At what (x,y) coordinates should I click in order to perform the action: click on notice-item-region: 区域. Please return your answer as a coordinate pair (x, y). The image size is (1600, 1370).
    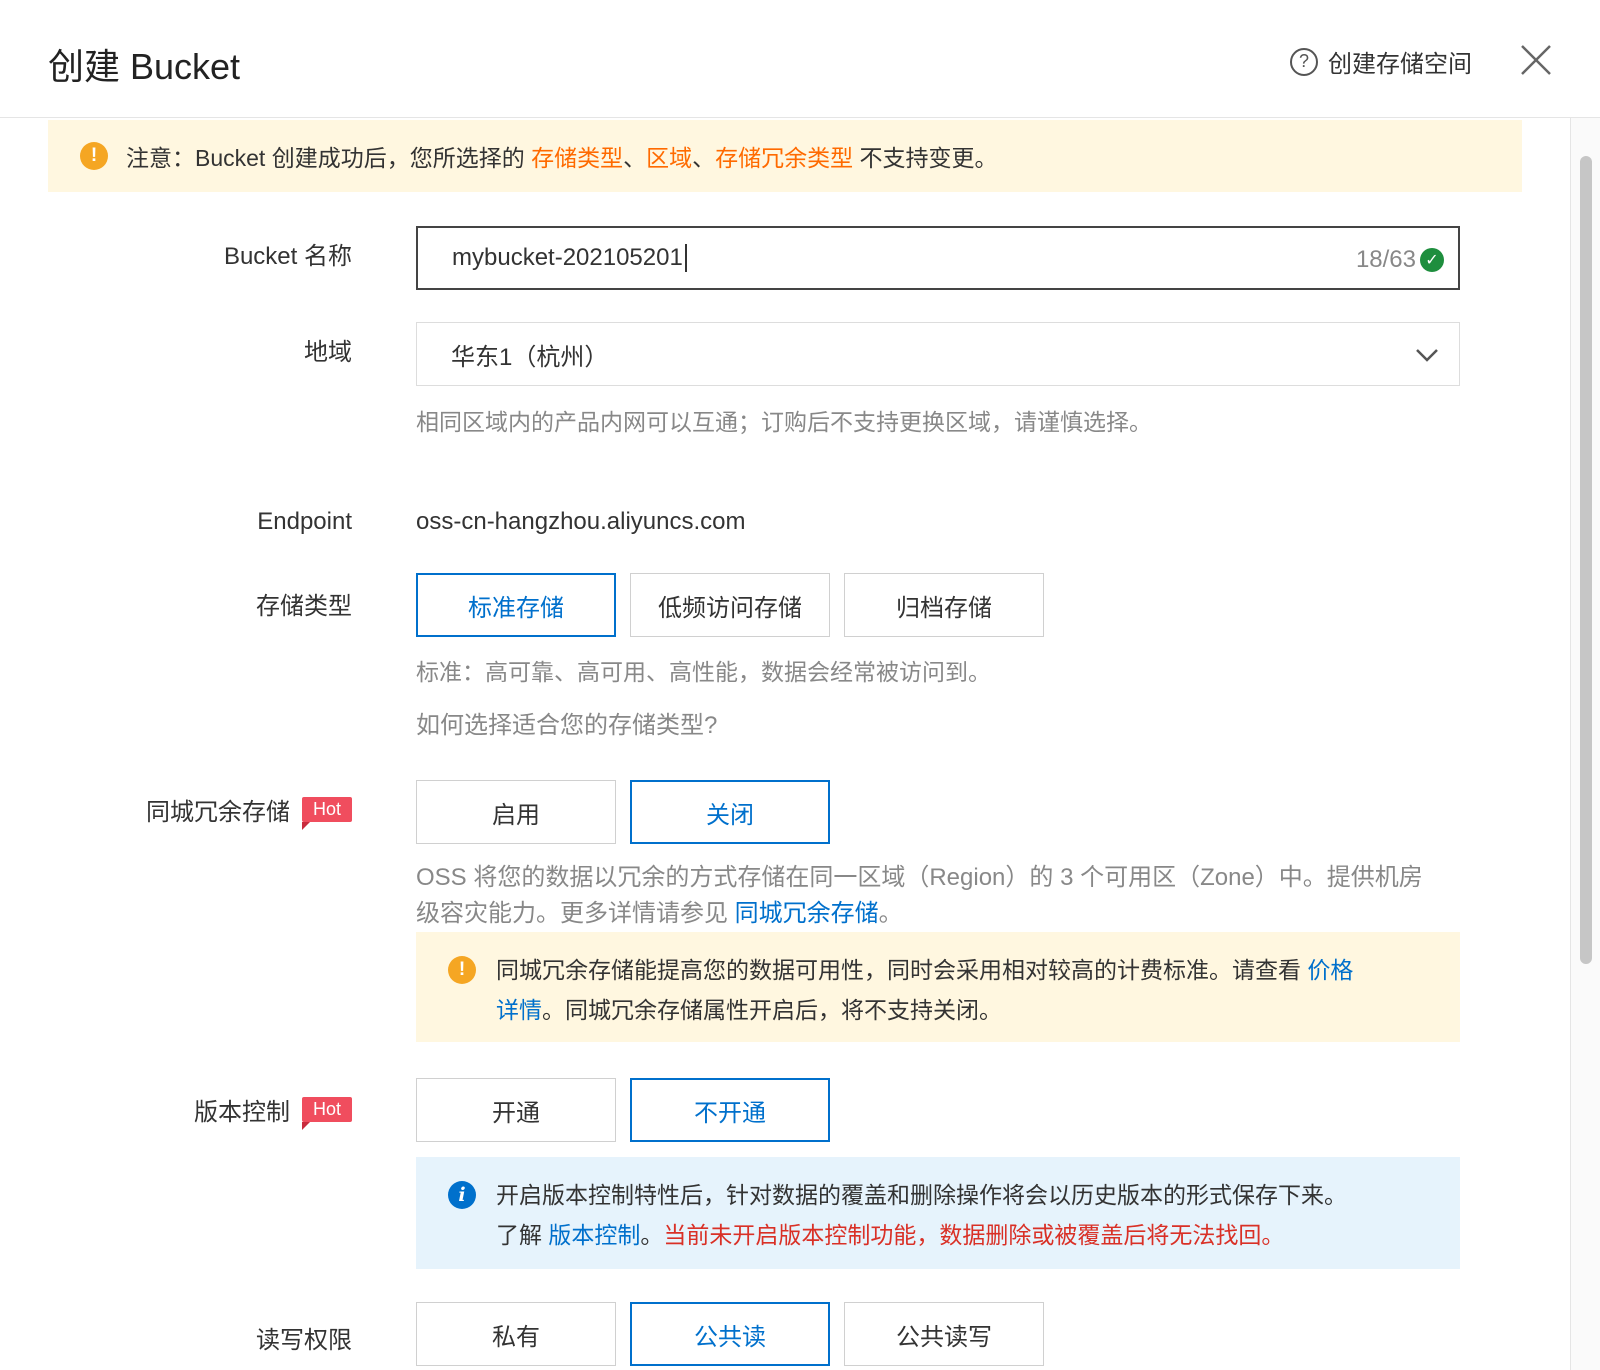
    Looking at the image, I should click on (669, 158).